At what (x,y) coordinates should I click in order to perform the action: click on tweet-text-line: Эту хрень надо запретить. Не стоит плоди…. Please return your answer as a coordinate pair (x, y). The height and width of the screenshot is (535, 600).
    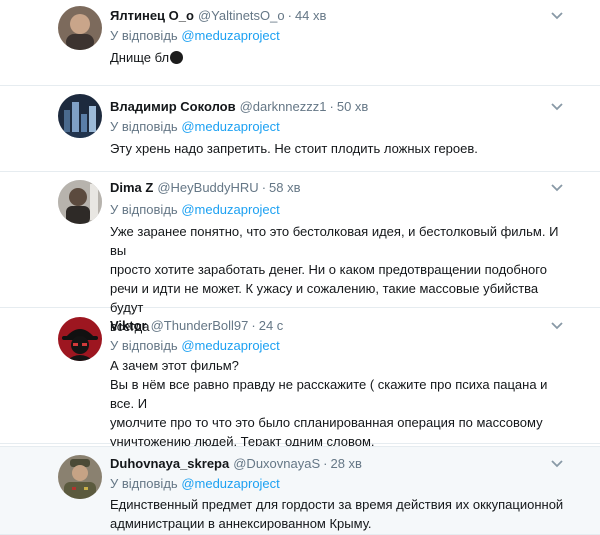
    Looking at the image, I should click on (294, 148).